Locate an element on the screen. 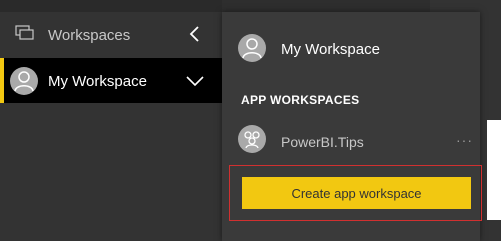 The height and width of the screenshot is (241, 501). app-workspaces-heading: APP WORKSPACES is located at coordinates (300, 100).